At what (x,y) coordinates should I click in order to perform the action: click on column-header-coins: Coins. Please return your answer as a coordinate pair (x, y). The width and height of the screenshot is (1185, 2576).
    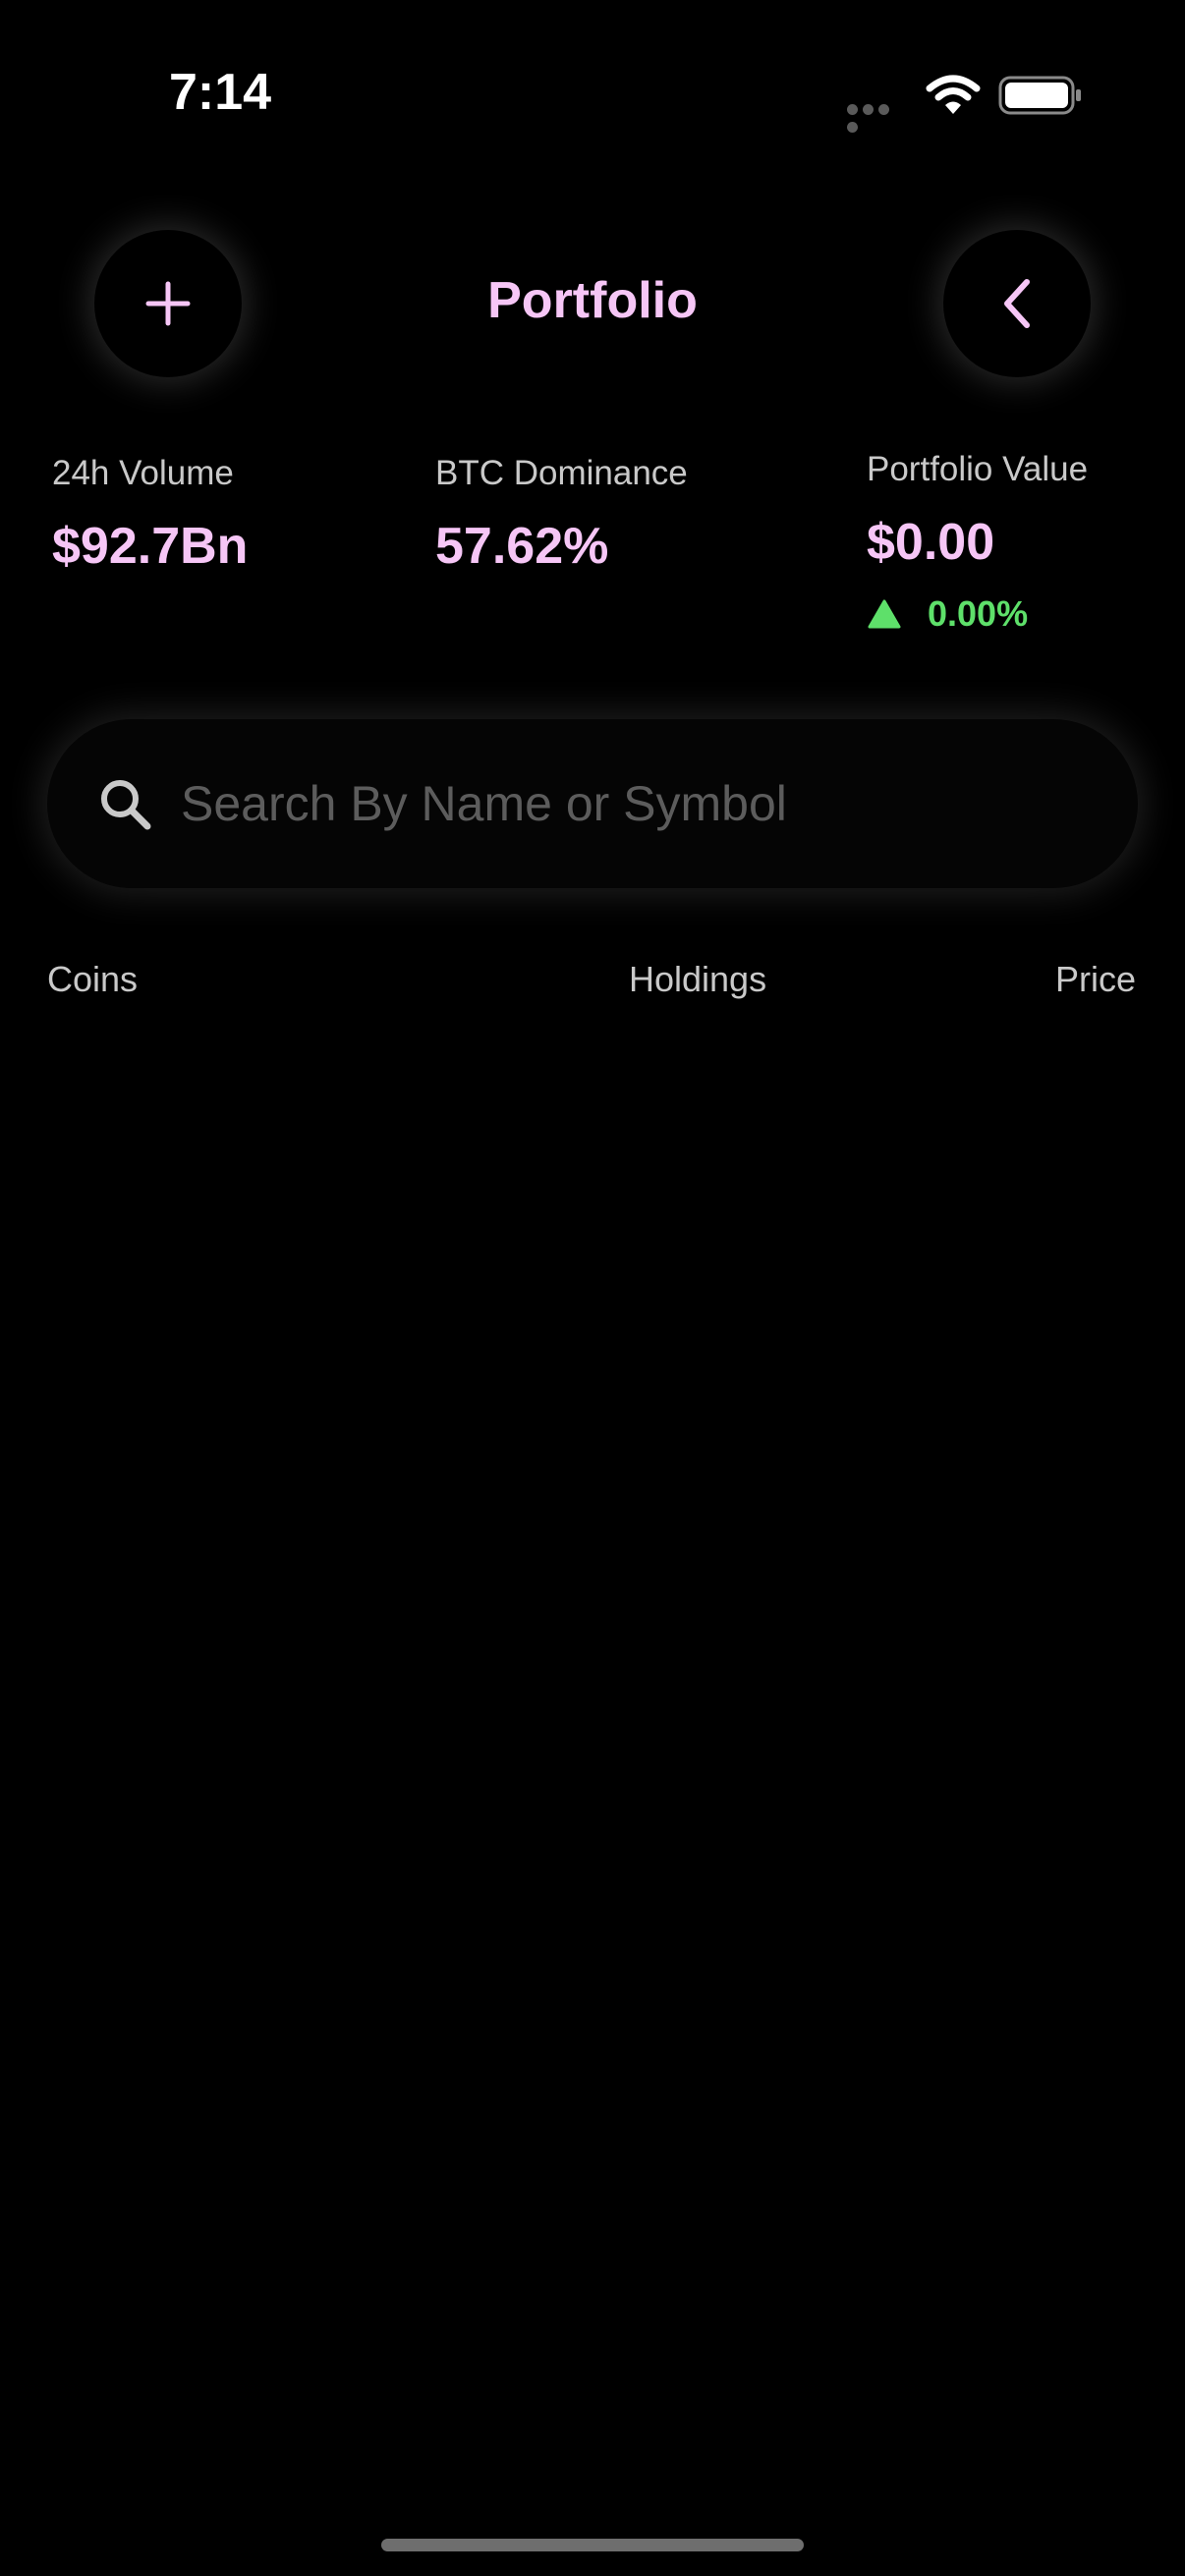
    Looking at the image, I should click on (92, 979).